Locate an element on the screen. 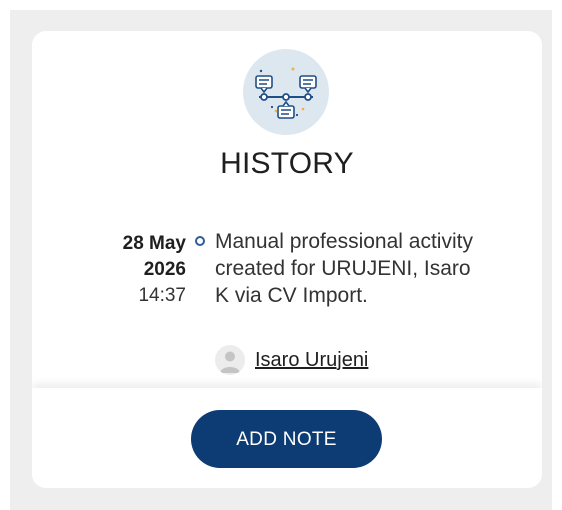 Image resolution: width=562 pixels, height=510 pixels. entry-user: Isaro Urujeni is located at coordinates (291, 360).